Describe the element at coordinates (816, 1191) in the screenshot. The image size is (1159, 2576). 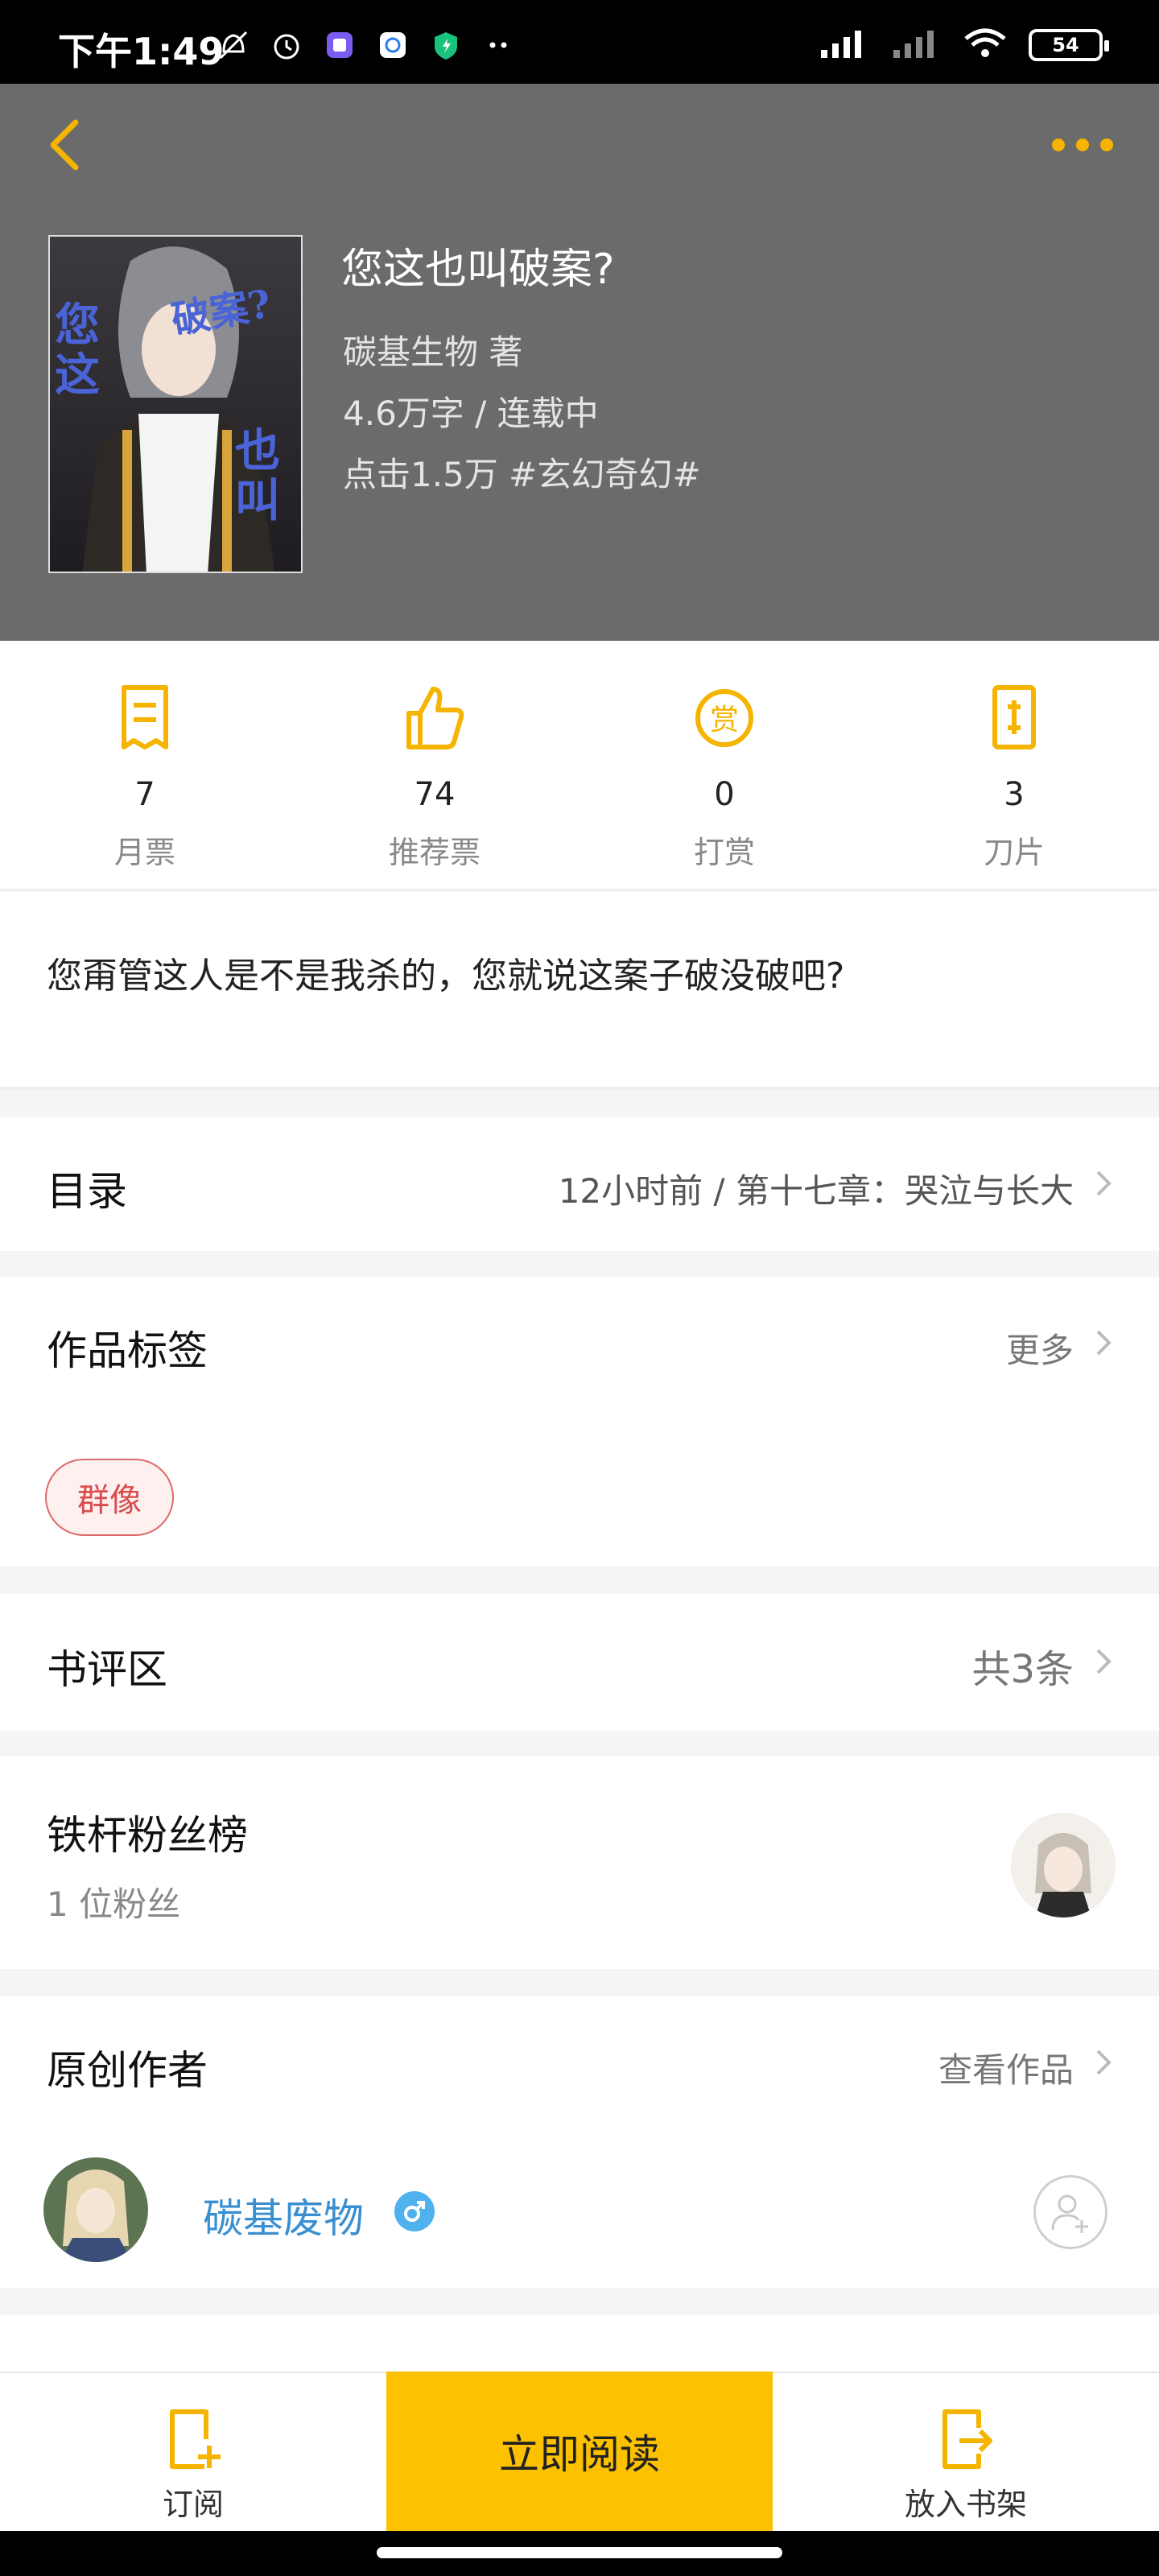
I see `latest-chapter: 12小时前 / 第十七章：哭泣与长大` at that location.